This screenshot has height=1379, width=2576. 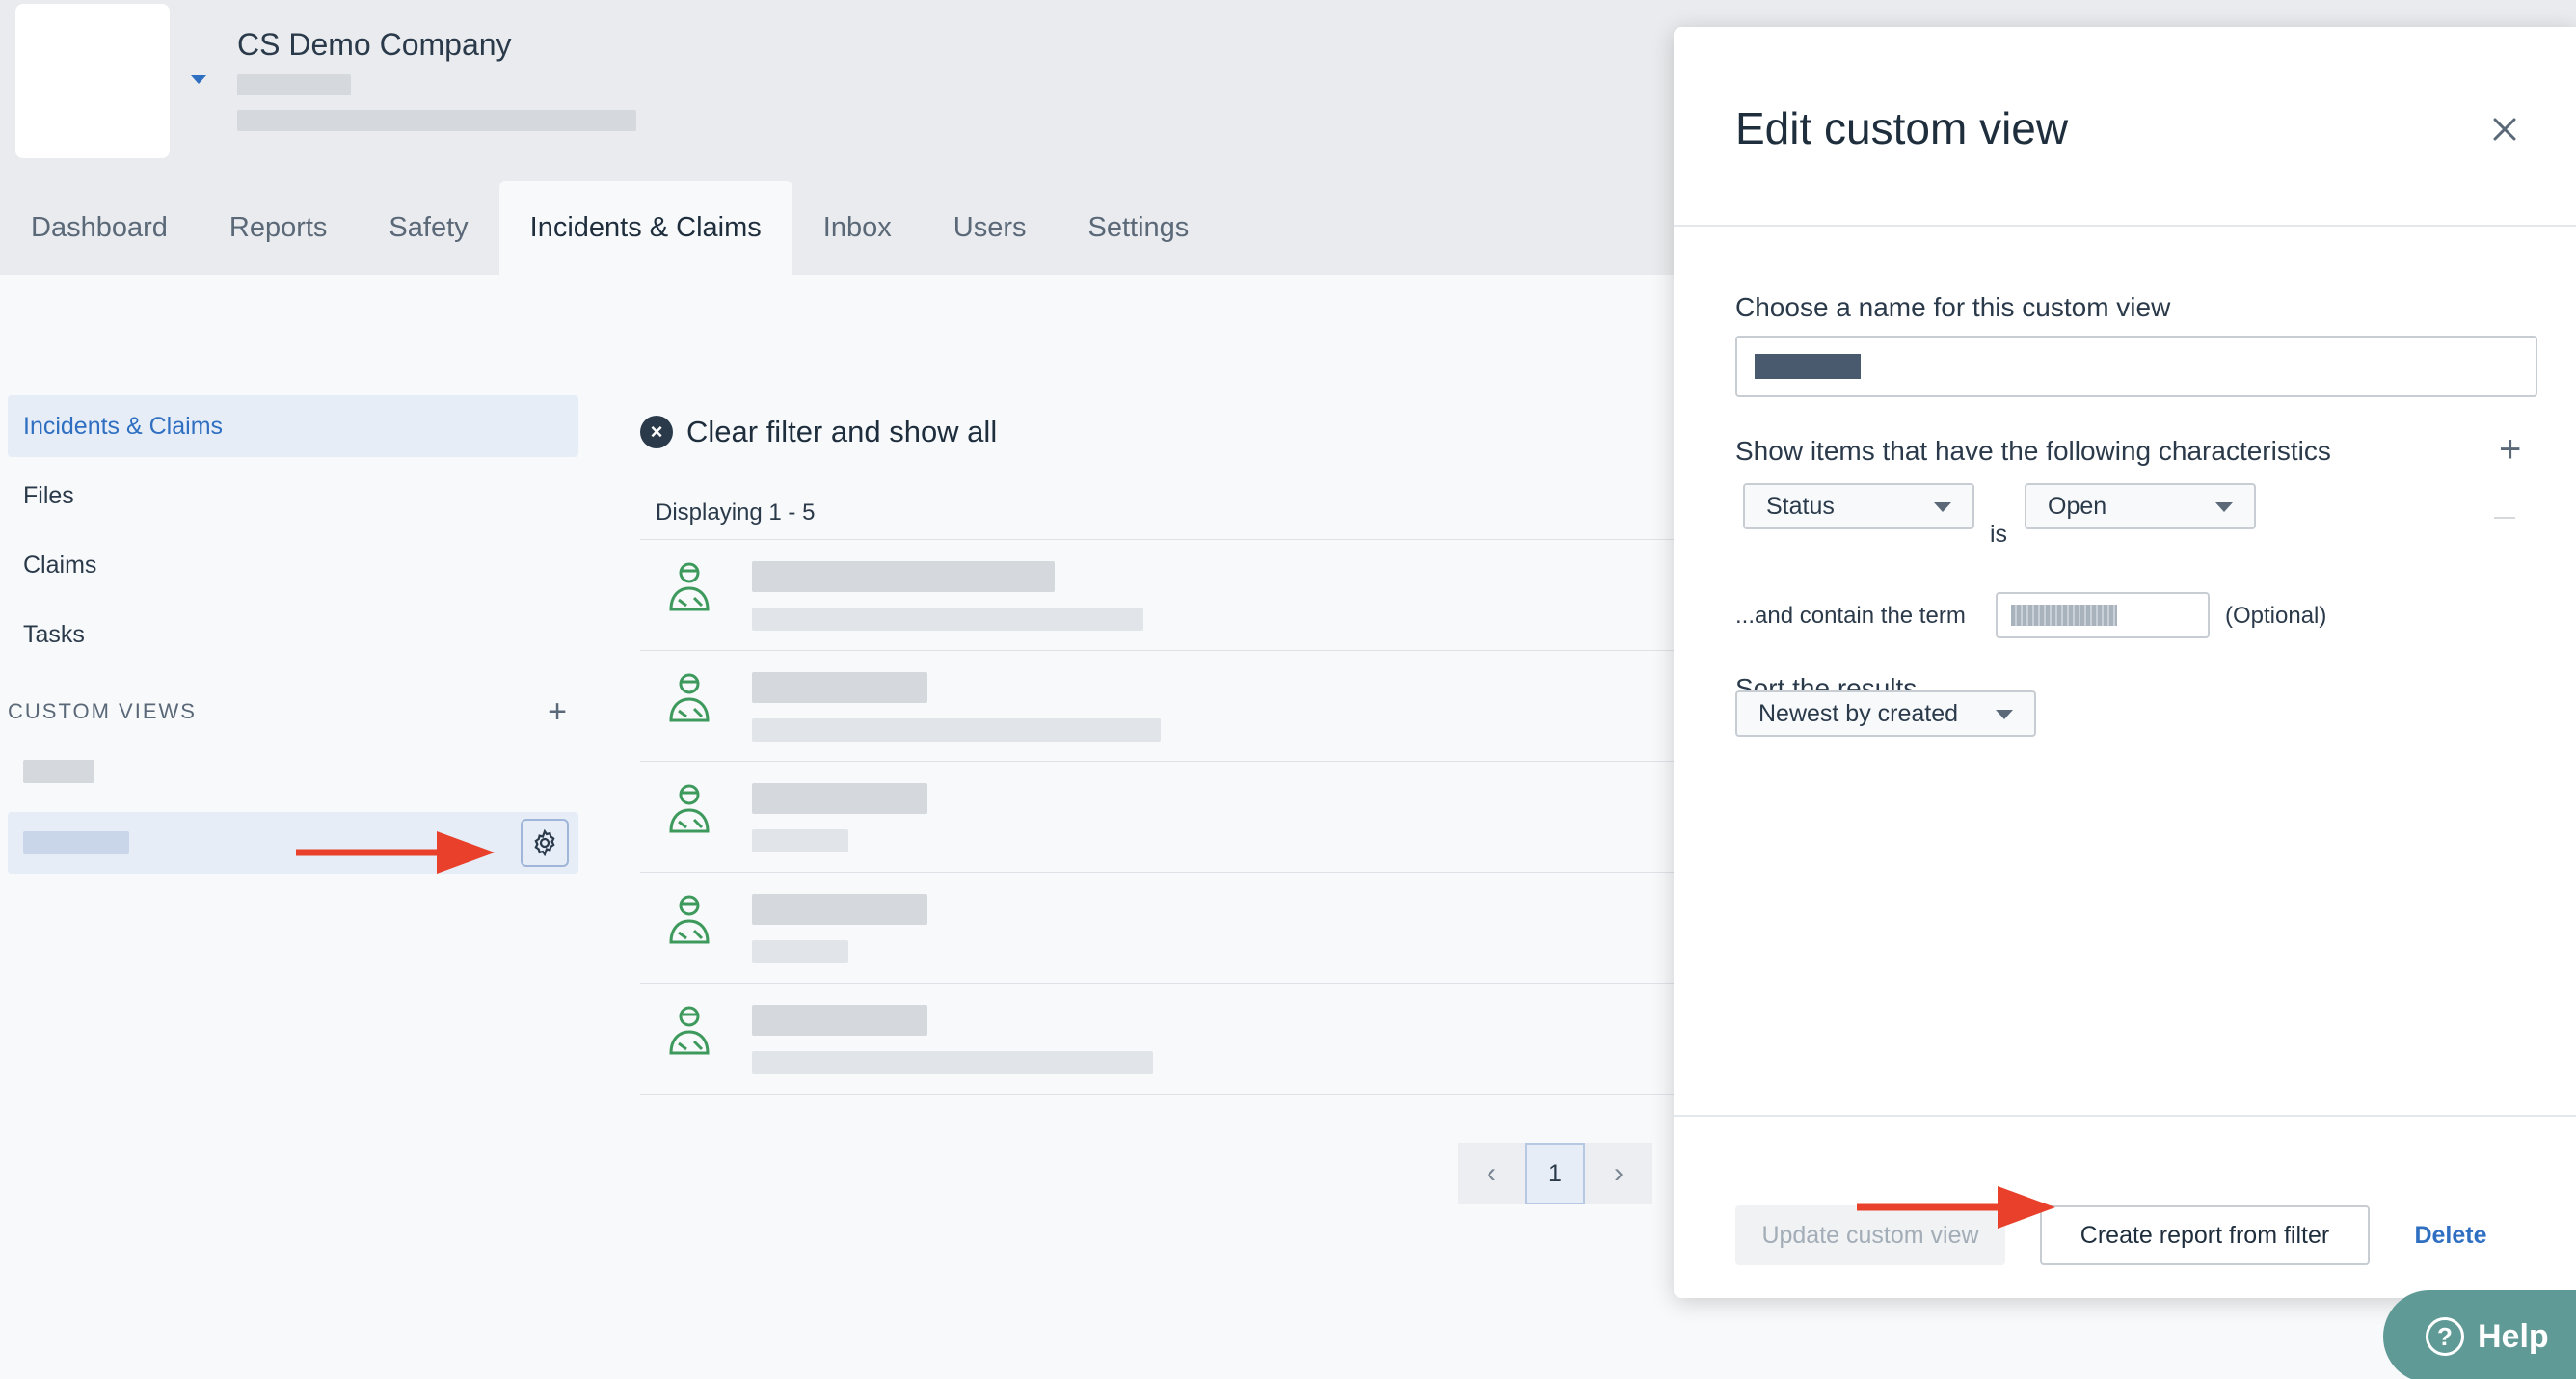 What do you see at coordinates (1808, 366) in the screenshot?
I see `redacted-name-value` at bounding box center [1808, 366].